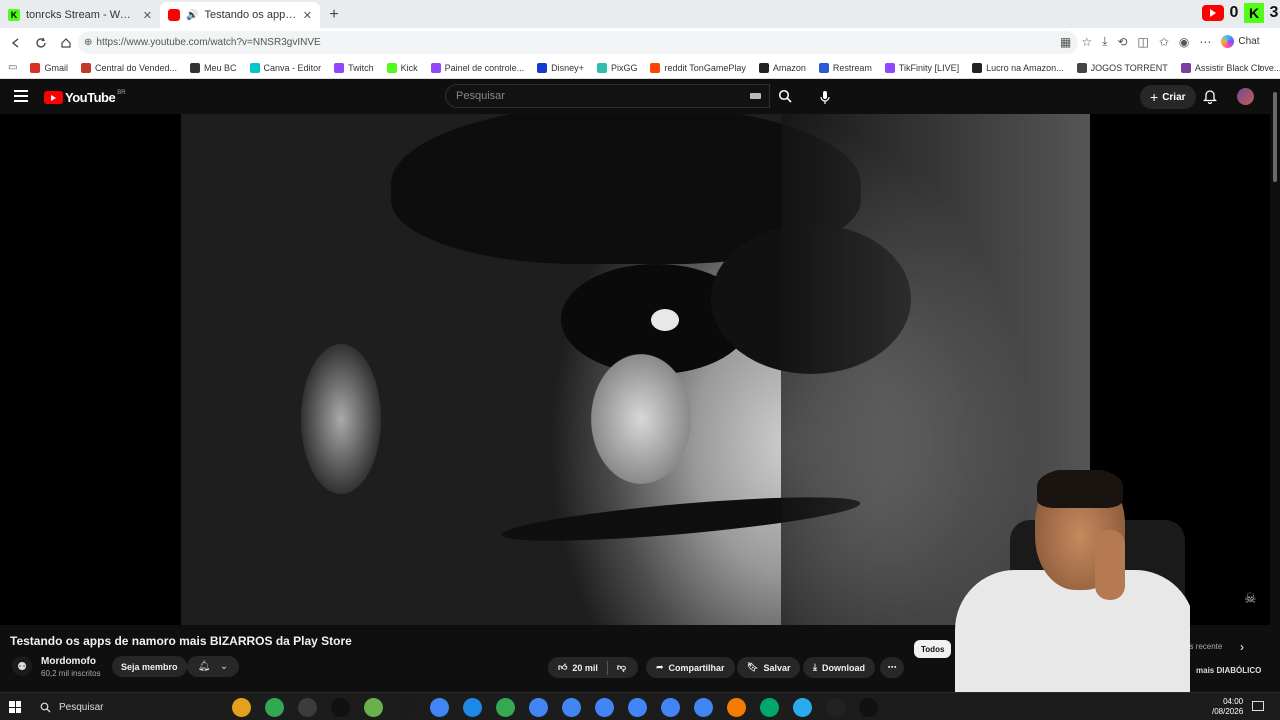 The width and height of the screenshot is (1280, 720). I want to click on bookmark-item: Disney+, so click(560, 67).